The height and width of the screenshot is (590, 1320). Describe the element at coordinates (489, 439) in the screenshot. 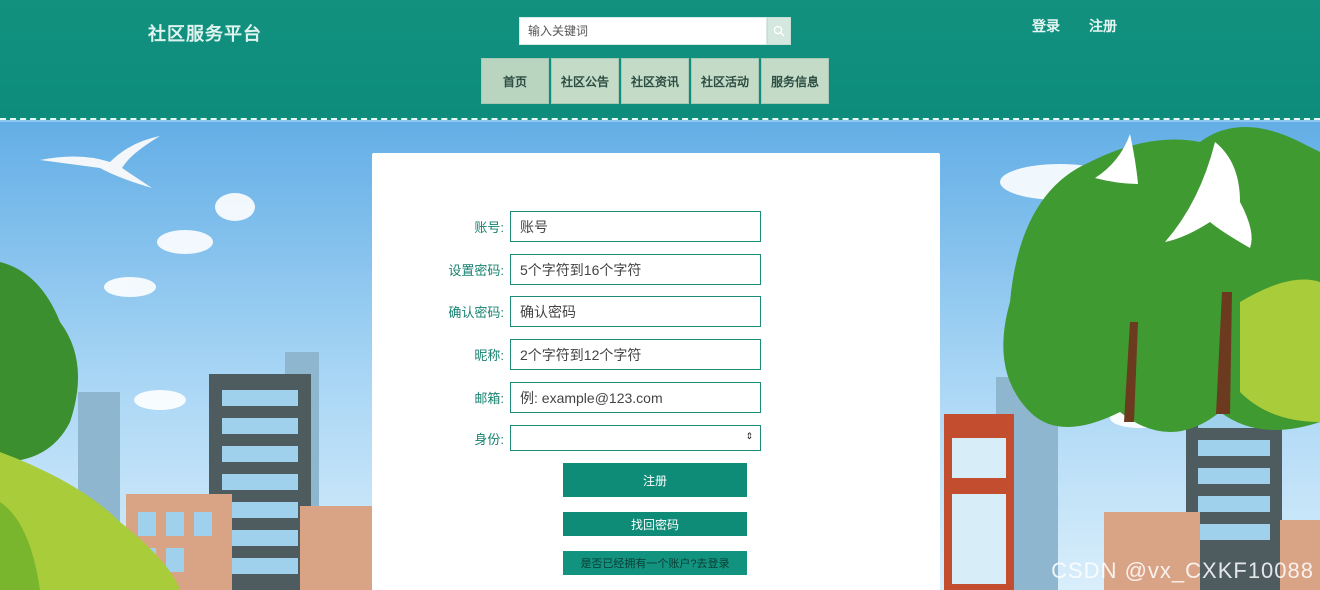

I see `role-label: 身份:` at that location.